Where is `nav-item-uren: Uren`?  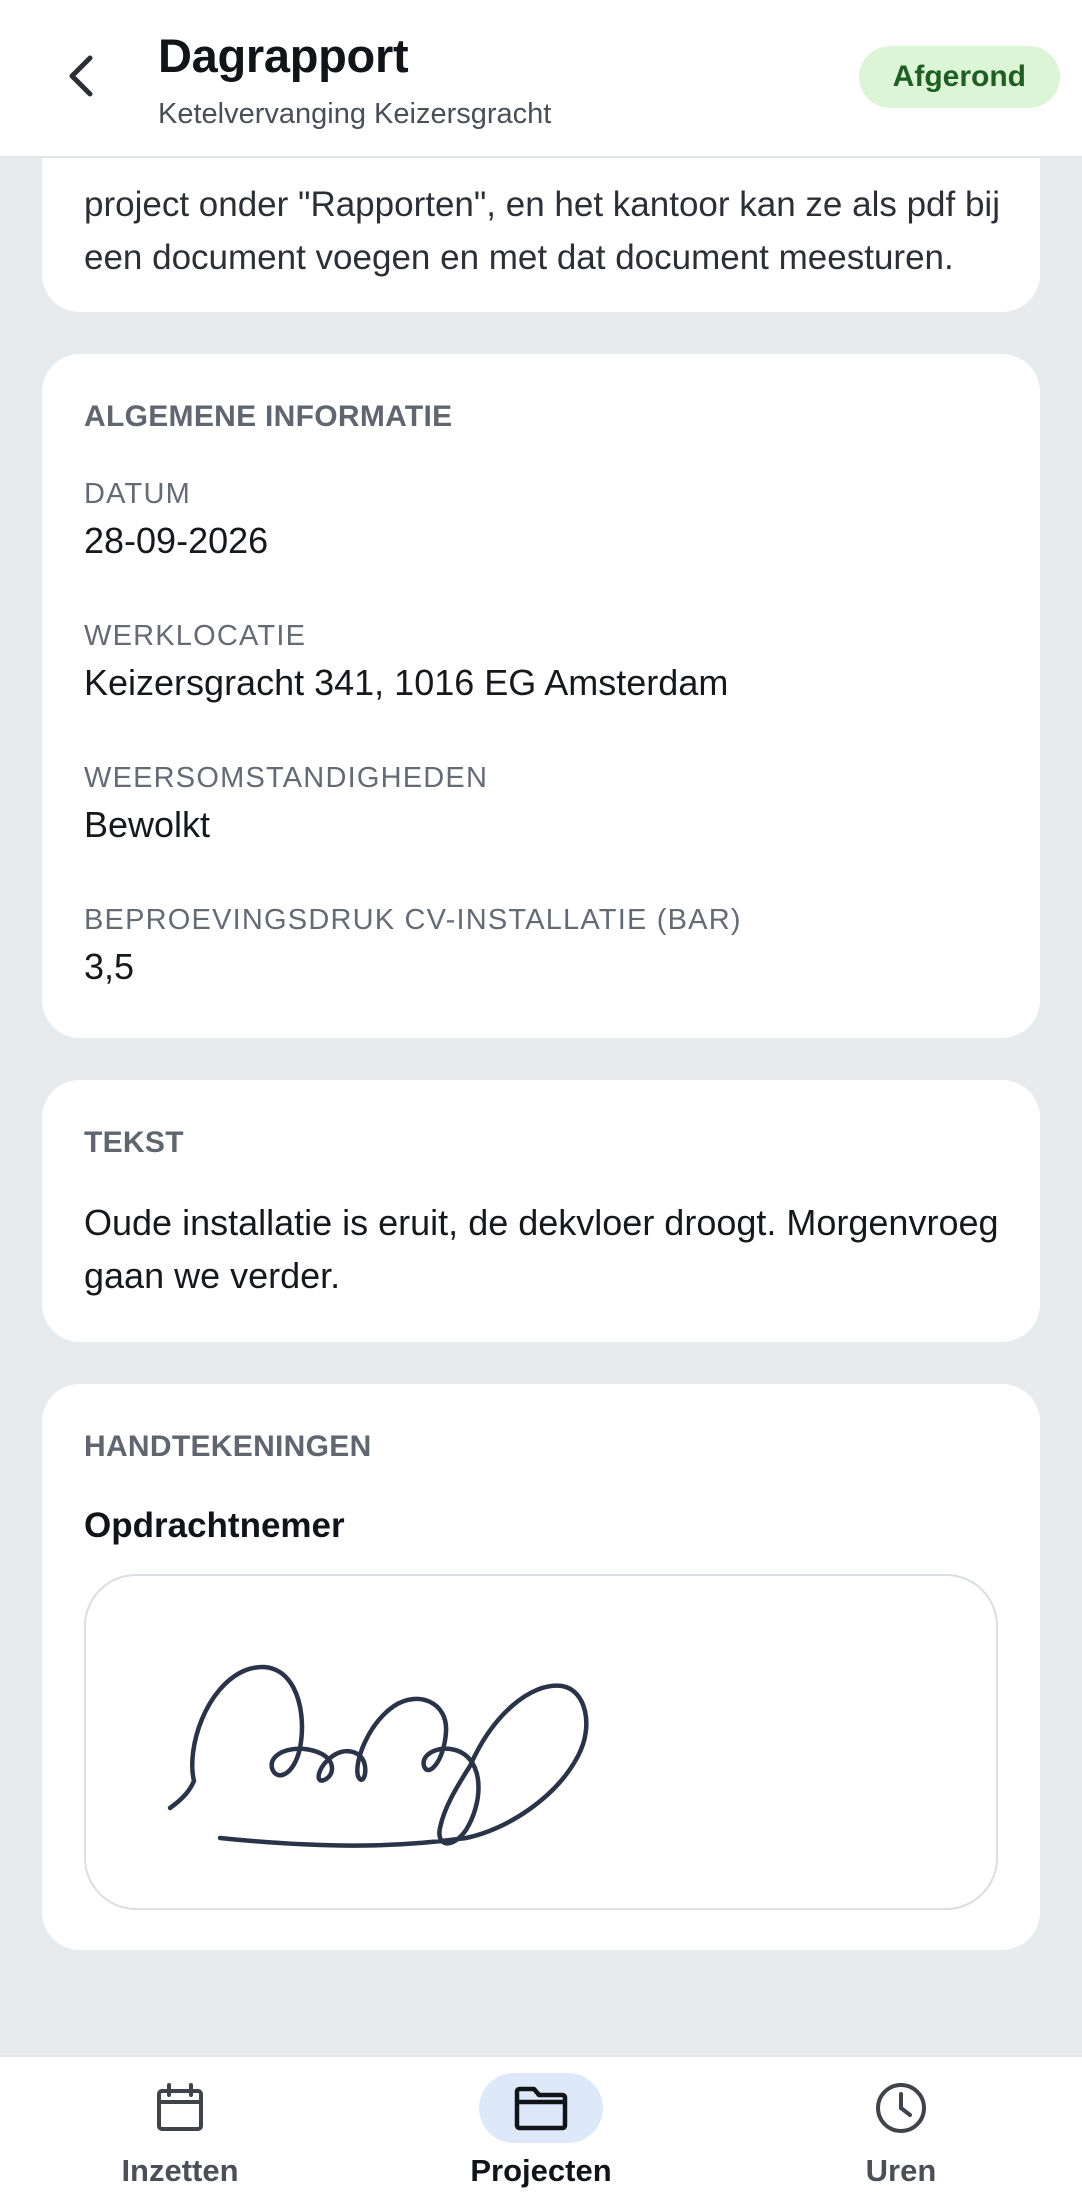
nav-item-uren: Uren is located at coordinates (901, 2129).